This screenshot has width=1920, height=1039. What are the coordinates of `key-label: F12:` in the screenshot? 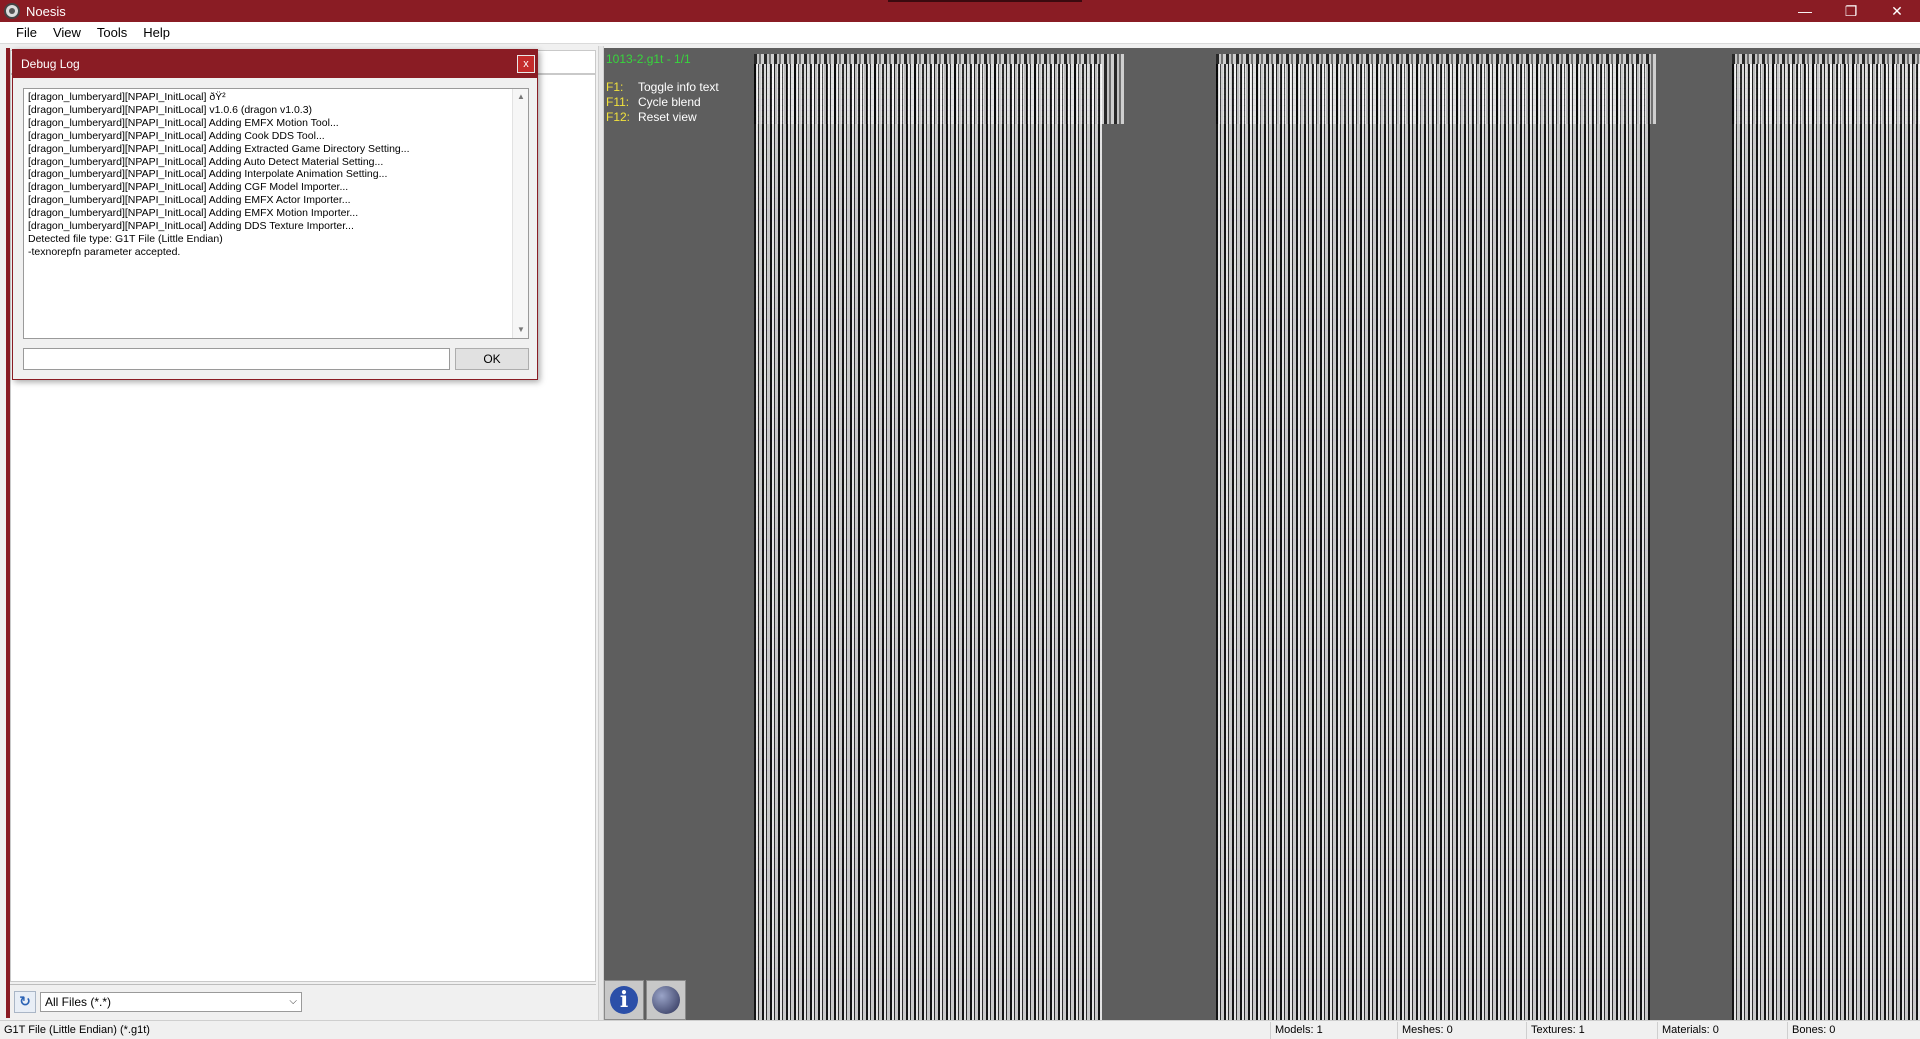 It's located at (618, 117).